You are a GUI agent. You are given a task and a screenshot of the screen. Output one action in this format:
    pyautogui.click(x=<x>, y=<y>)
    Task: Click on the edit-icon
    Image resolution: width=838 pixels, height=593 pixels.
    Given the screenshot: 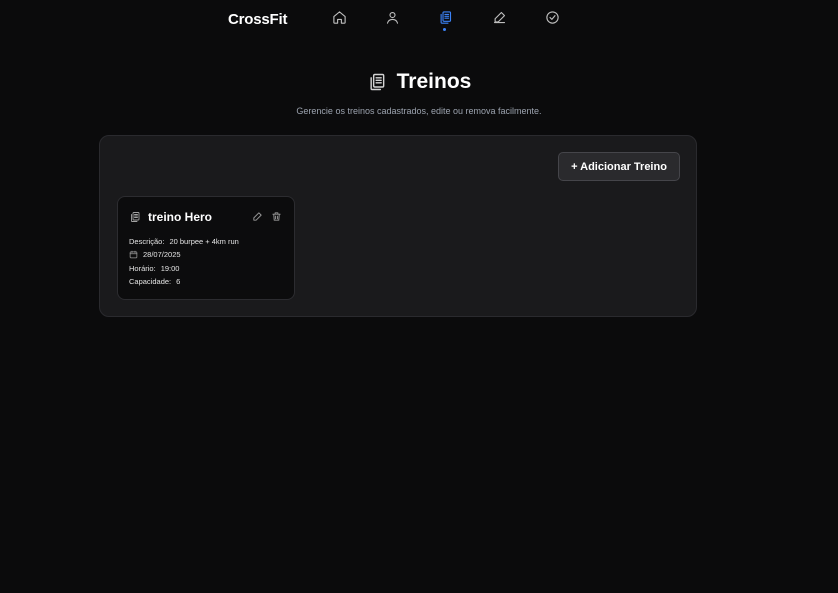 What is the action you would take?
    pyautogui.click(x=257, y=216)
    